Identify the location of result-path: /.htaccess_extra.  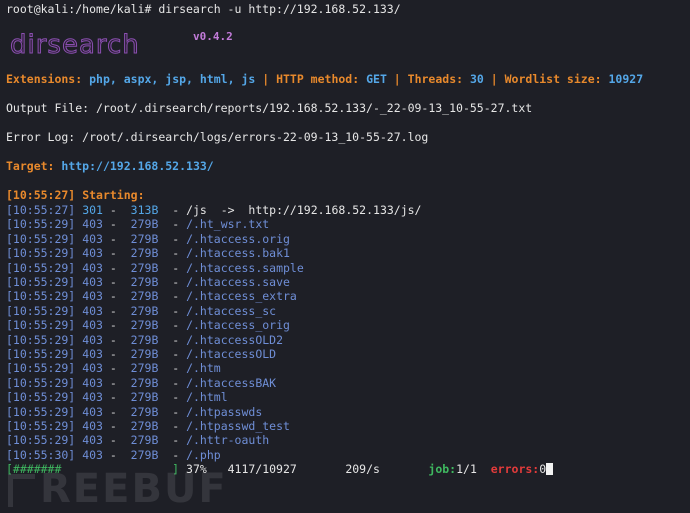
(241, 296).